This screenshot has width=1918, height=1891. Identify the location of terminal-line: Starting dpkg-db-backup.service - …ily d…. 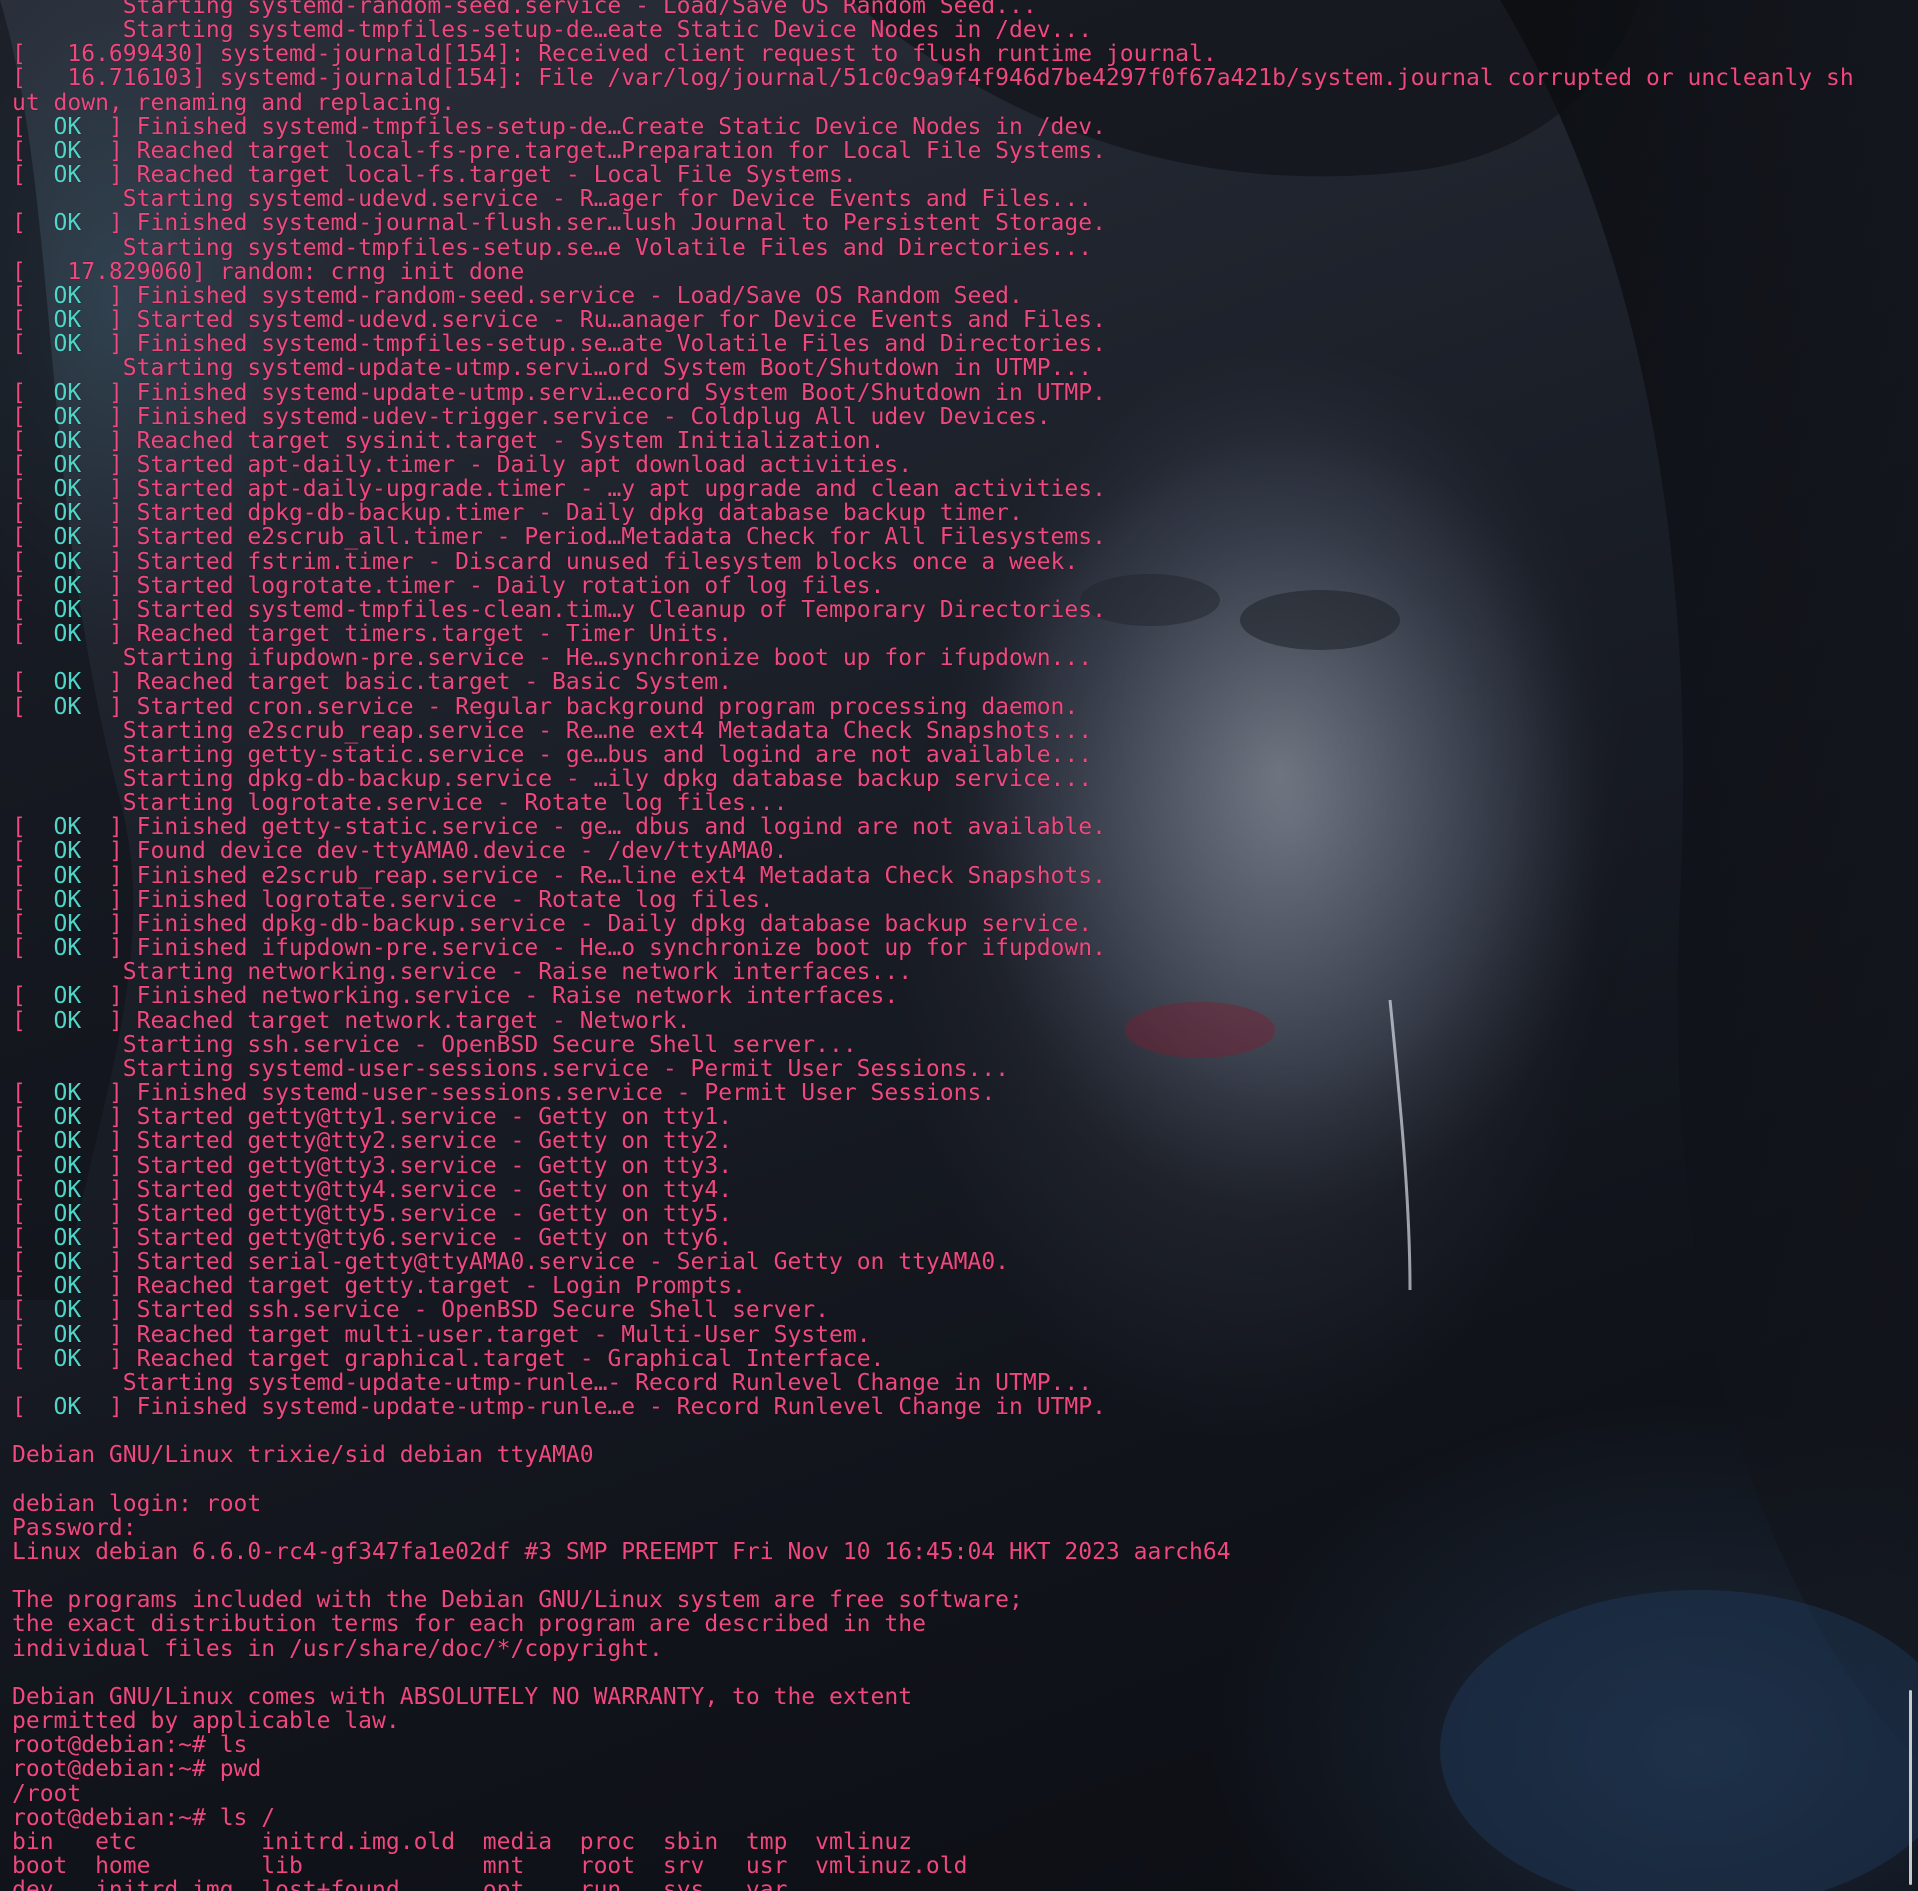
(962, 779).